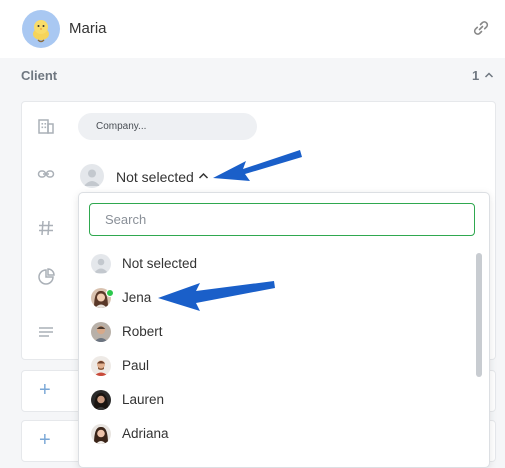 This screenshot has width=505, height=468. I want to click on option-label: Not selected, so click(160, 263).